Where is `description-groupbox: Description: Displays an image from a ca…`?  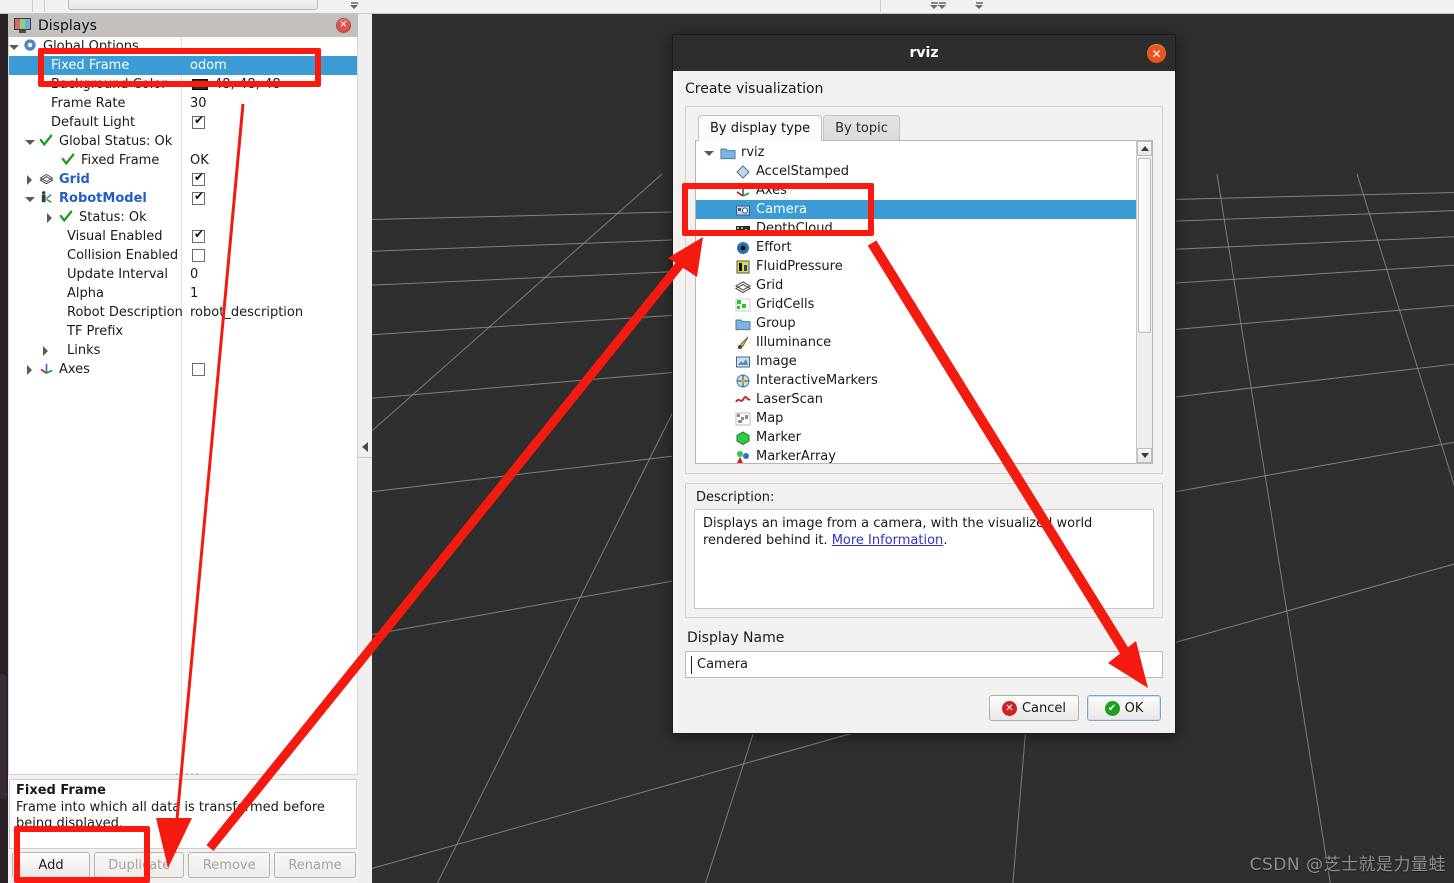
description-groupbox: Description: Displays an image from a ca… is located at coordinates (924, 550).